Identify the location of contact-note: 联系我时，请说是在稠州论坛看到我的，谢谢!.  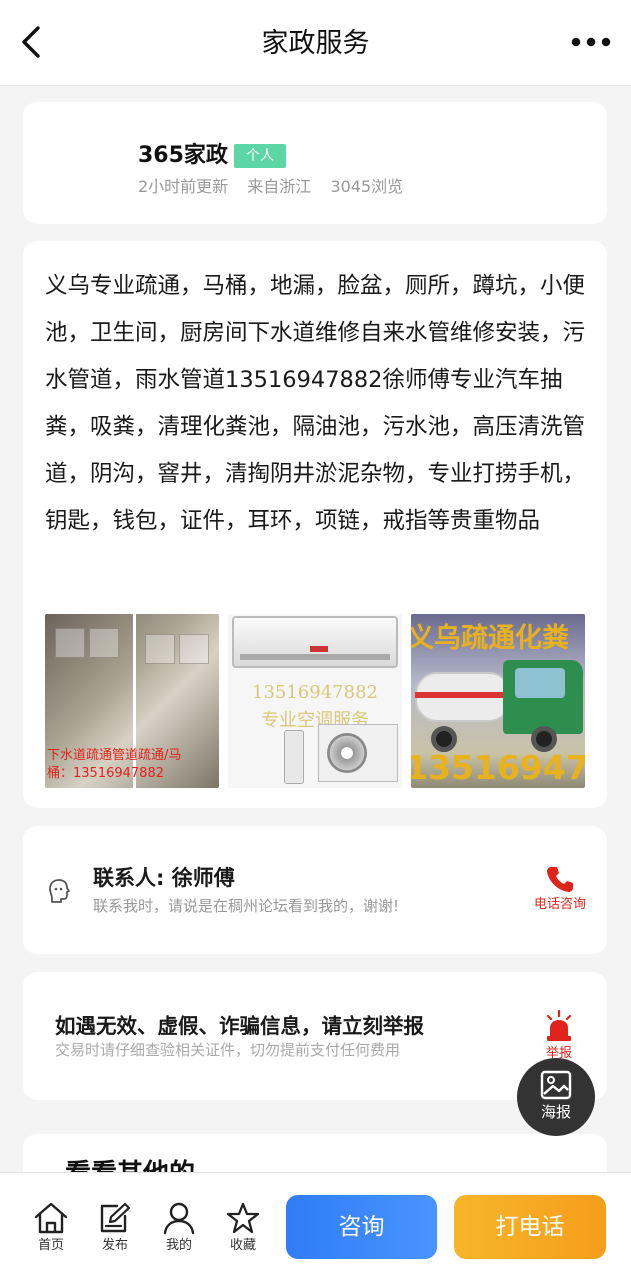
(246, 906).